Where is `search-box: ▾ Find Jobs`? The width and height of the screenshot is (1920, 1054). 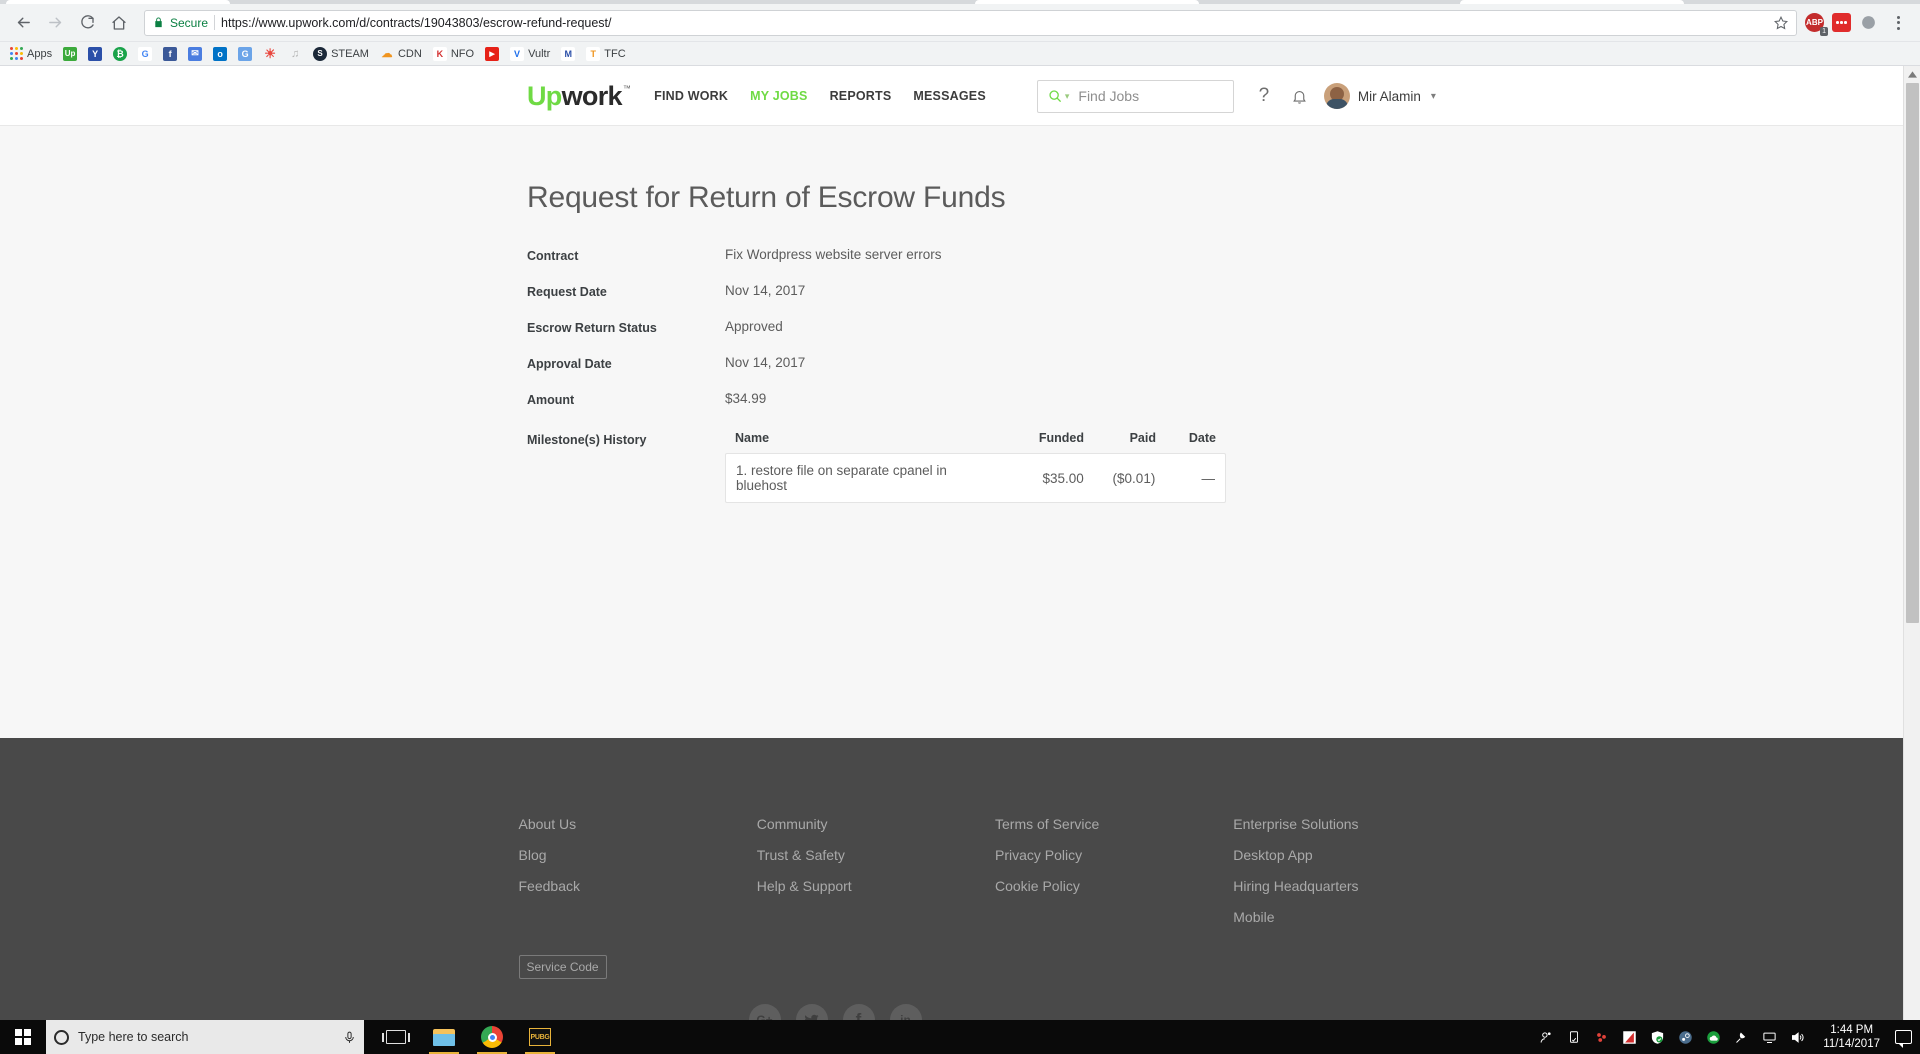 search-box: ▾ Find Jobs is located at coordinates (1135, 96).